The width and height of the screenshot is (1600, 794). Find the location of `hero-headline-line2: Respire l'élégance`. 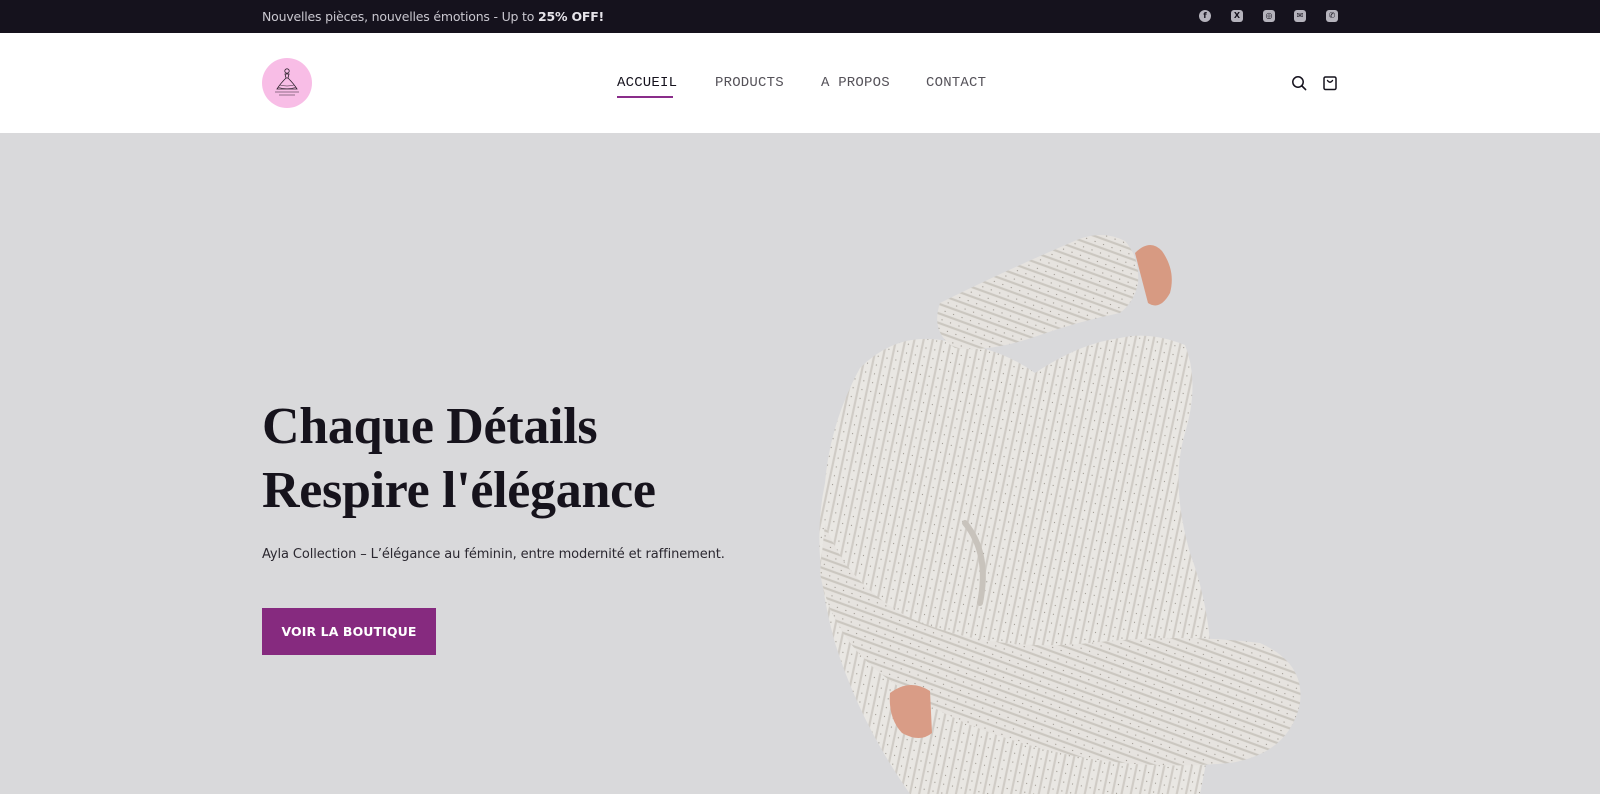

hero-headline-line2: Respire l'élégance is located at coordinates (459, 490).